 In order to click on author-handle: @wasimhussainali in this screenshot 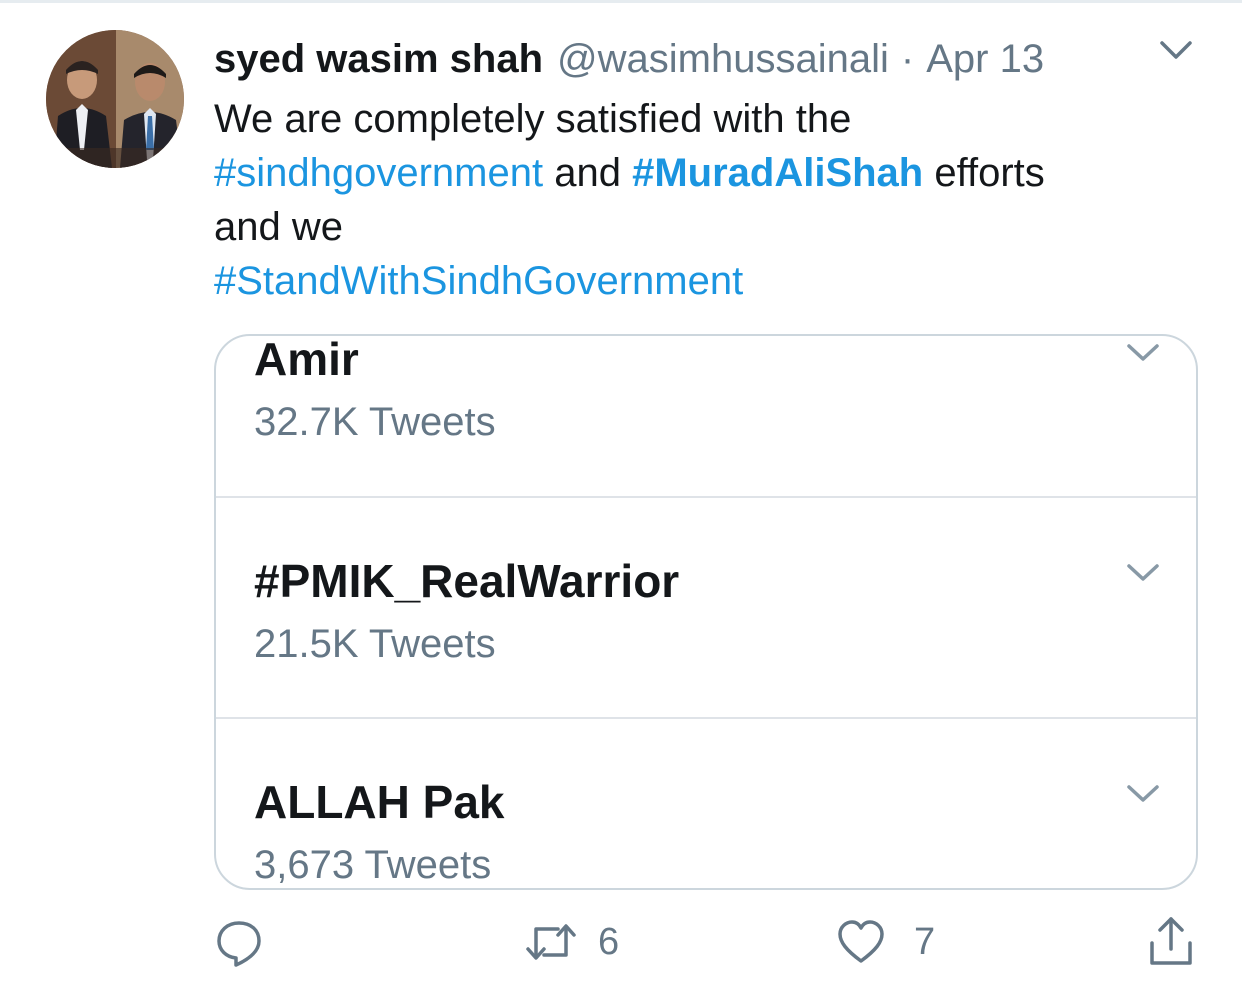, I will do `click(723, 59)`.